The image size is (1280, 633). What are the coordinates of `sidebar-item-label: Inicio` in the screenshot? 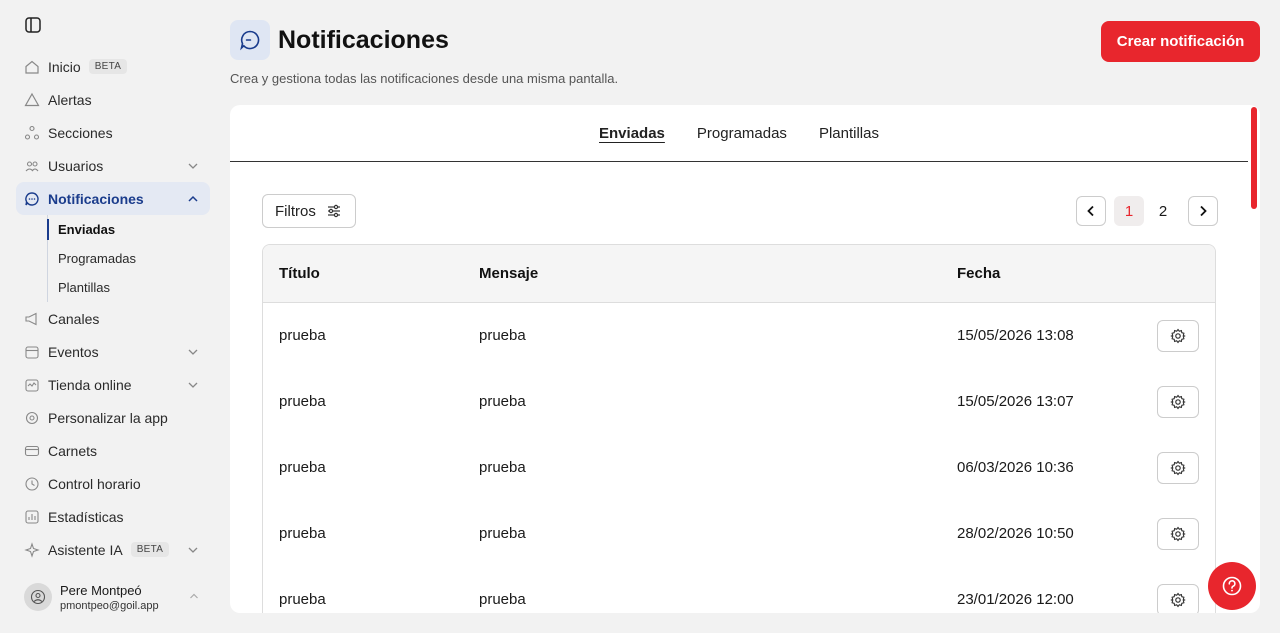 It's located at (64, 66).